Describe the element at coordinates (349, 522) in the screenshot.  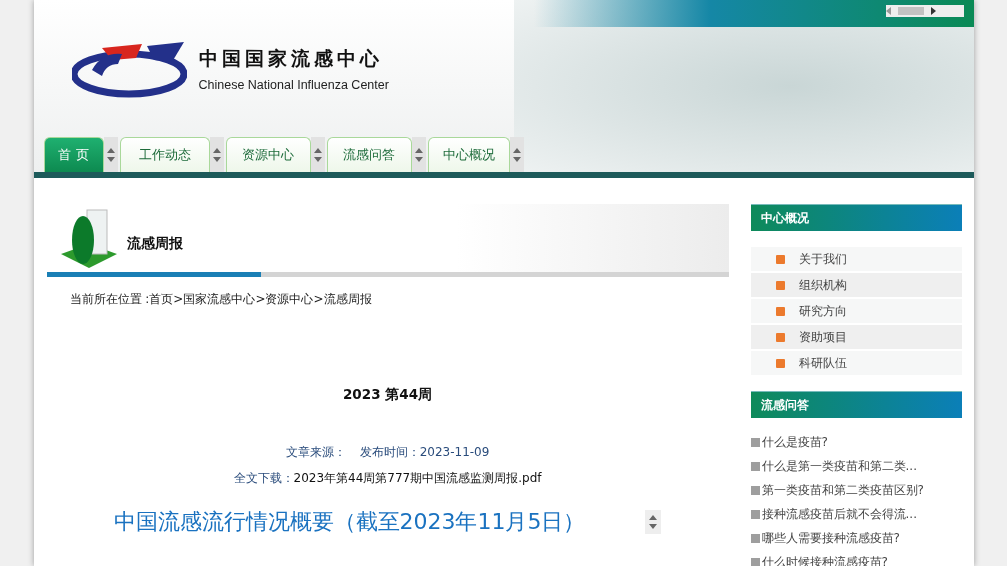
I see `article-subtitle: 中国流感流行情况概要（截至2023年11月5日）` at that location.